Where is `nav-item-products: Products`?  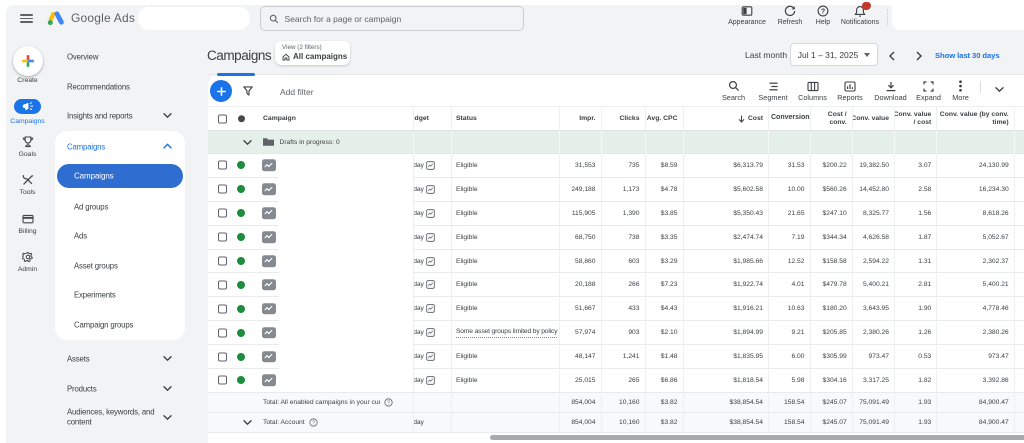
nav-item-products: Products is located at coordinates (82, 388).